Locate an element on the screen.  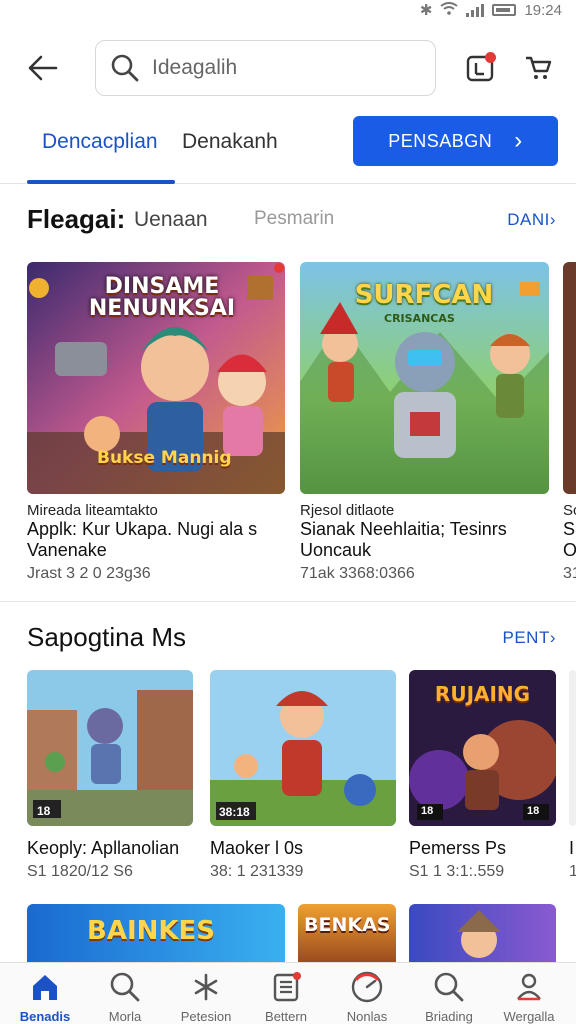
back-arrow-icon is located at coordinates (43, 68).